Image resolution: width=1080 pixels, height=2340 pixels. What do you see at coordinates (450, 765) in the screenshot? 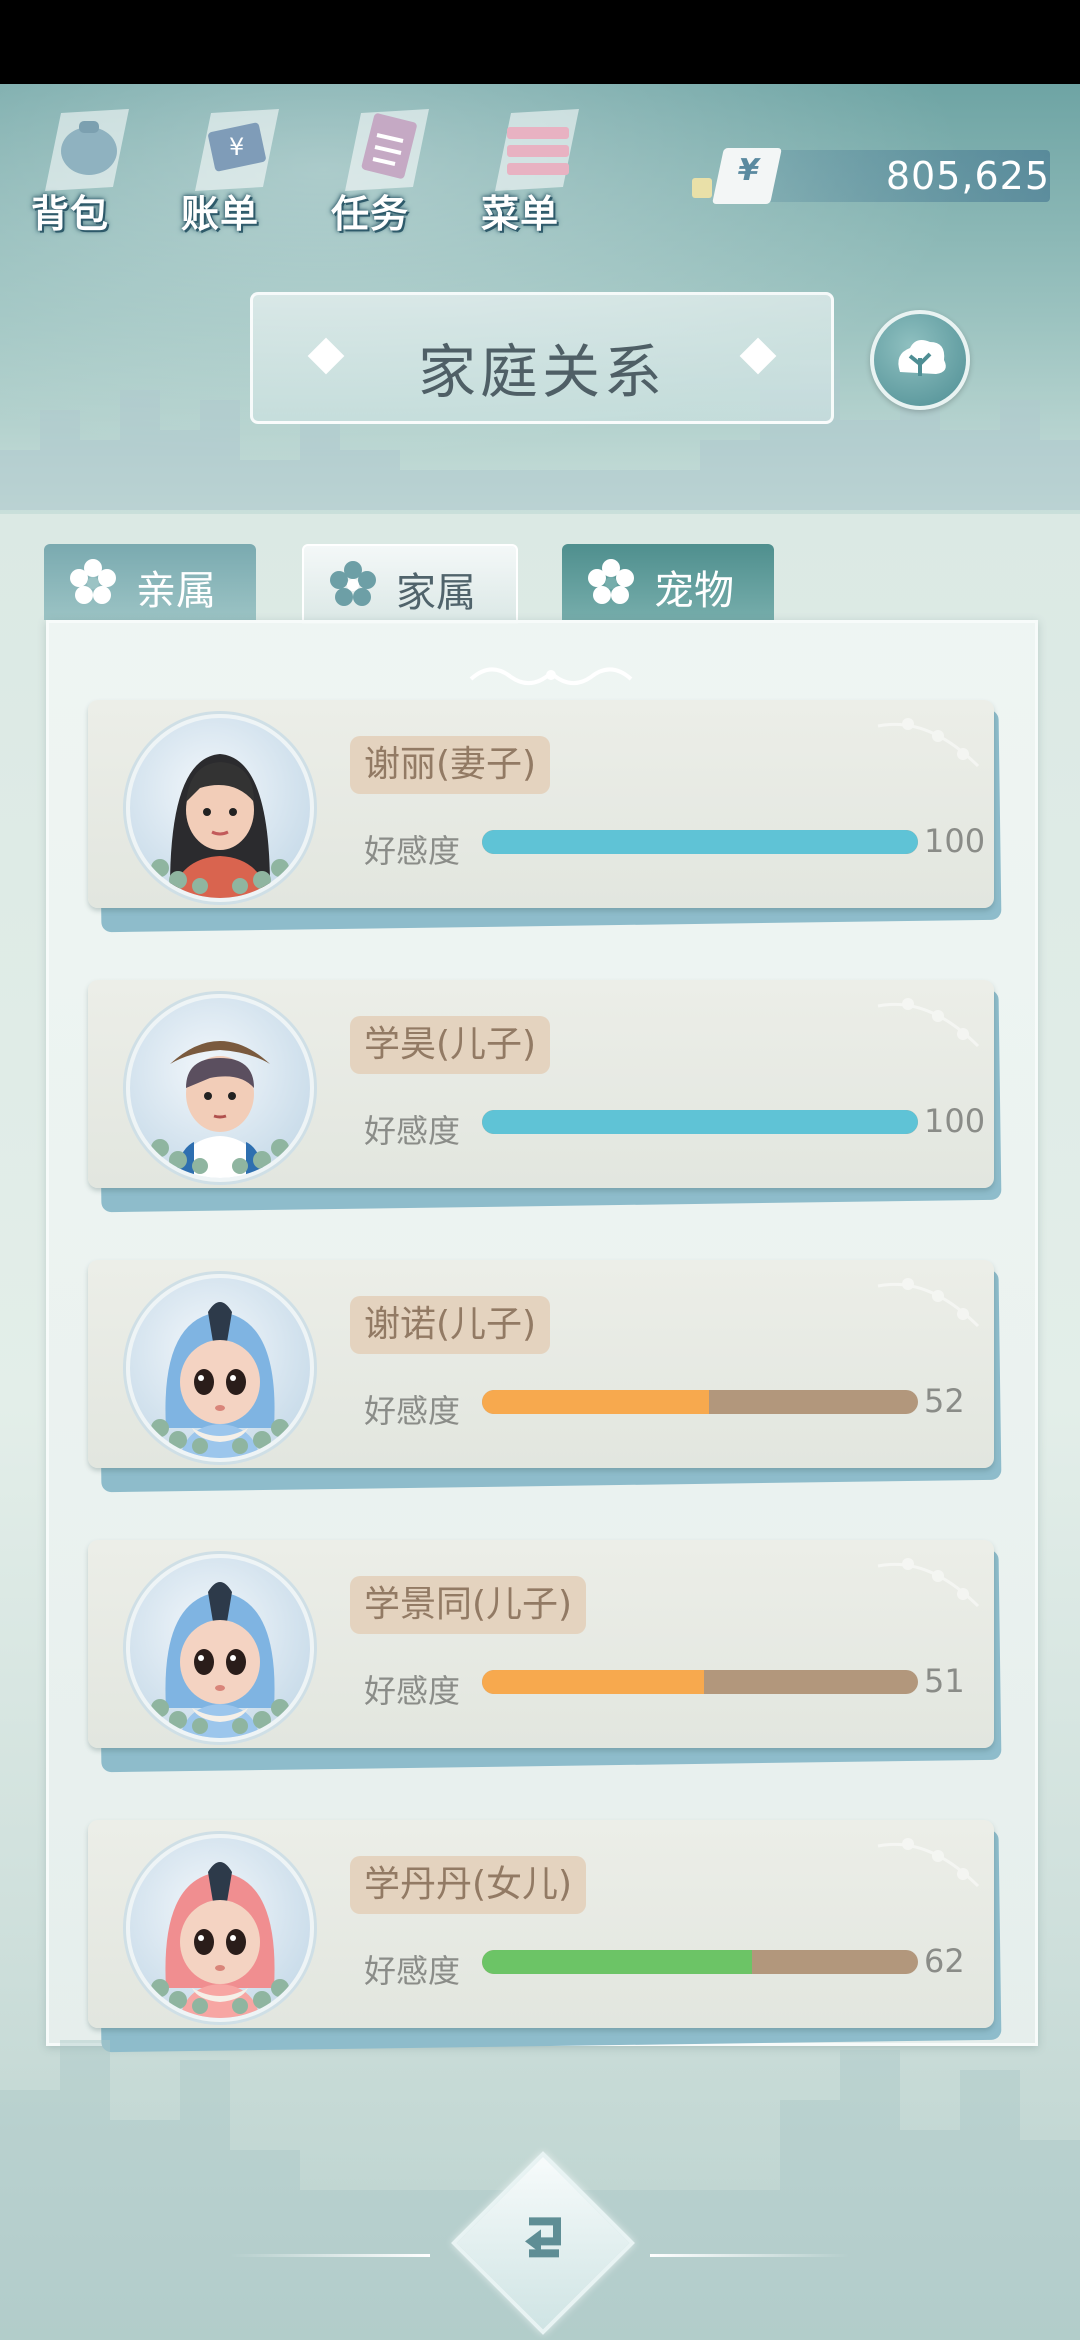
I see `member-name: 谢丽(妻子)` at bounding box center [450, 765].